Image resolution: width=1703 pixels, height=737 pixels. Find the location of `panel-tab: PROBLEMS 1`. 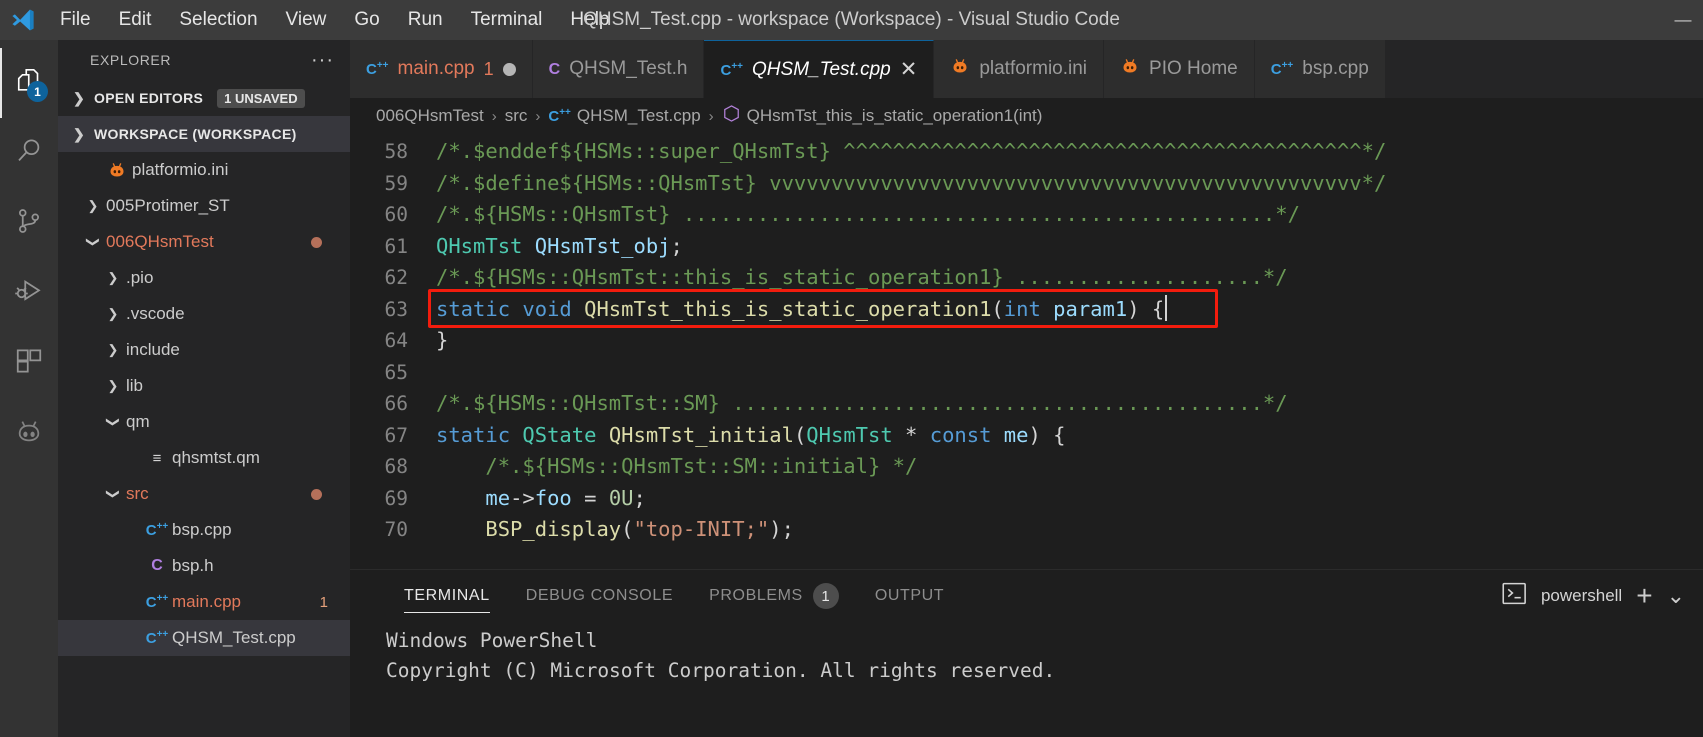

panel-tab: PROBLEMS 1 is located at coordinates (774, 596).